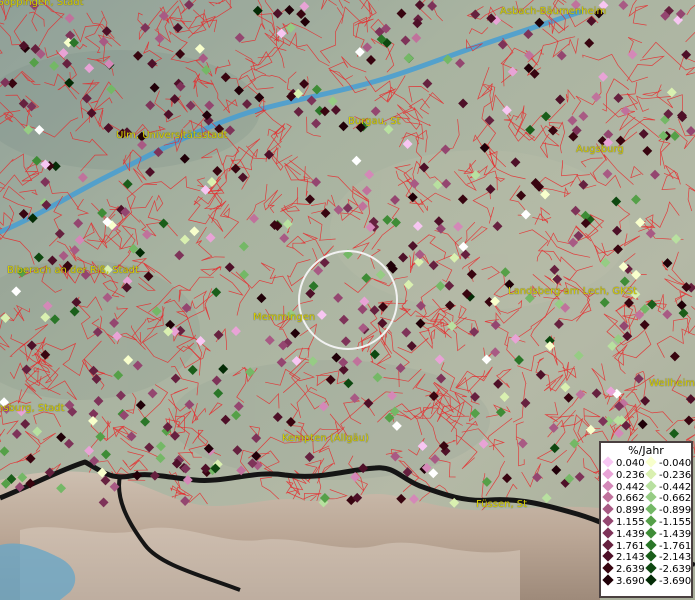 The image size is (695, 600). What do you see at coordinates (675, 522) in the screenshot?
I see `legend-label: -1.155` at bounding box center [675, 522].